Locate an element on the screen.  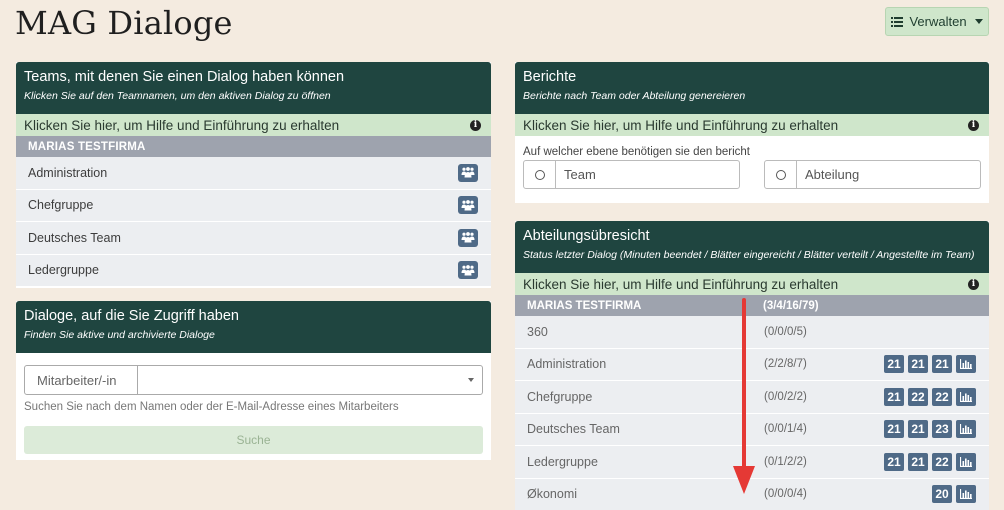
dialog-badges: 21 21 22 is located at coordinates (930, 461).